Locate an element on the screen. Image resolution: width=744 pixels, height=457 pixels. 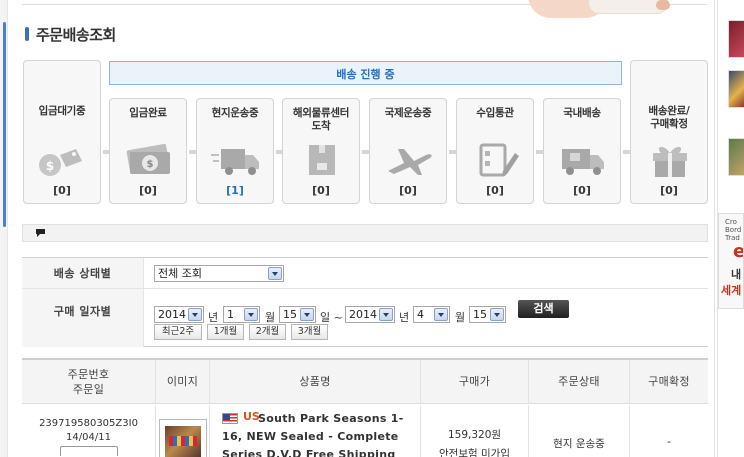
from-year-unit: 년 is located at coordinates (213, 317).